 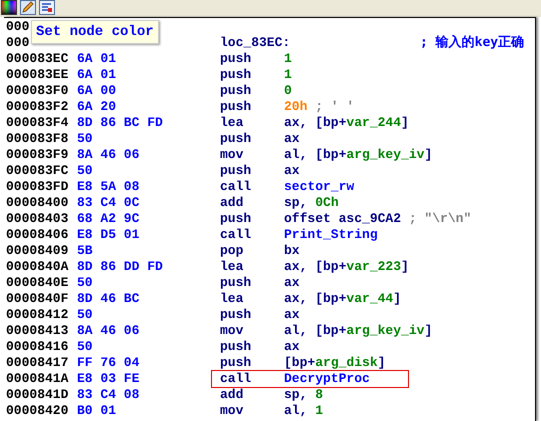 What do you see at coordinates (108, 218) in the screenshot?
I see `bytes-text: 68 A2 9C` at bounding box center [108, 218].